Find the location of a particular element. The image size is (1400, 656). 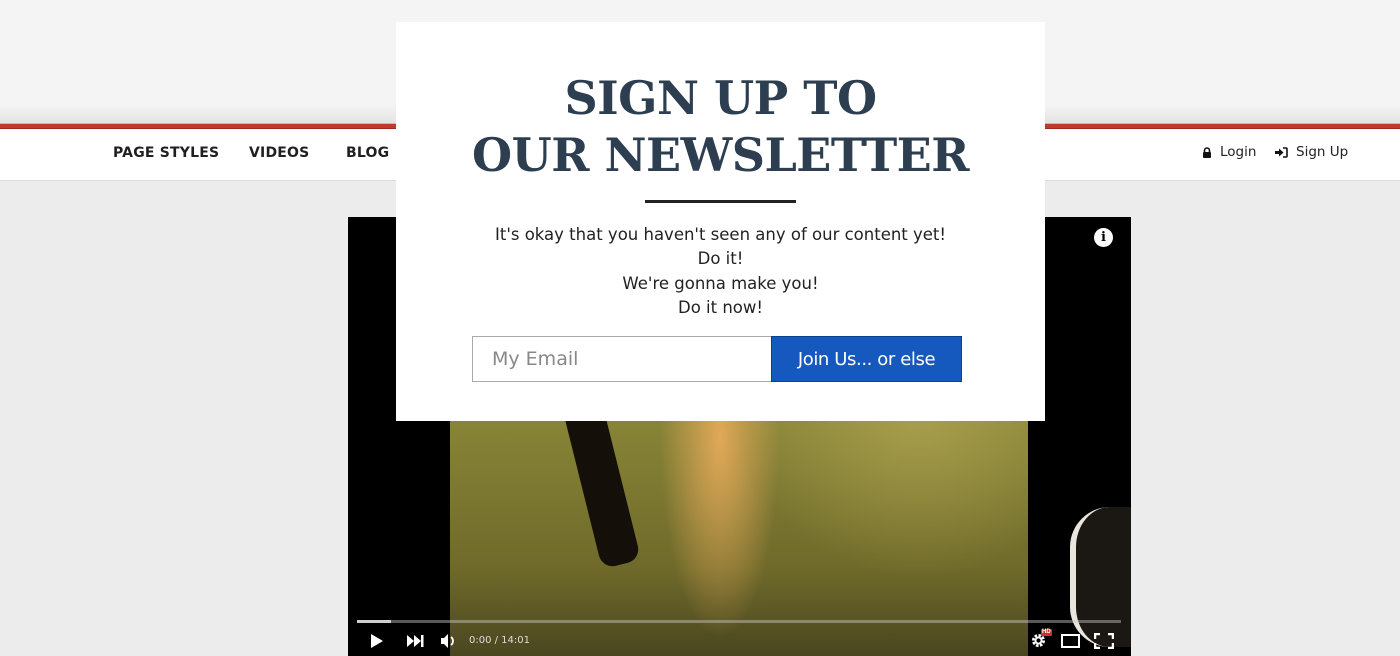

login-label: Login is located at coordinates (1238, 152).